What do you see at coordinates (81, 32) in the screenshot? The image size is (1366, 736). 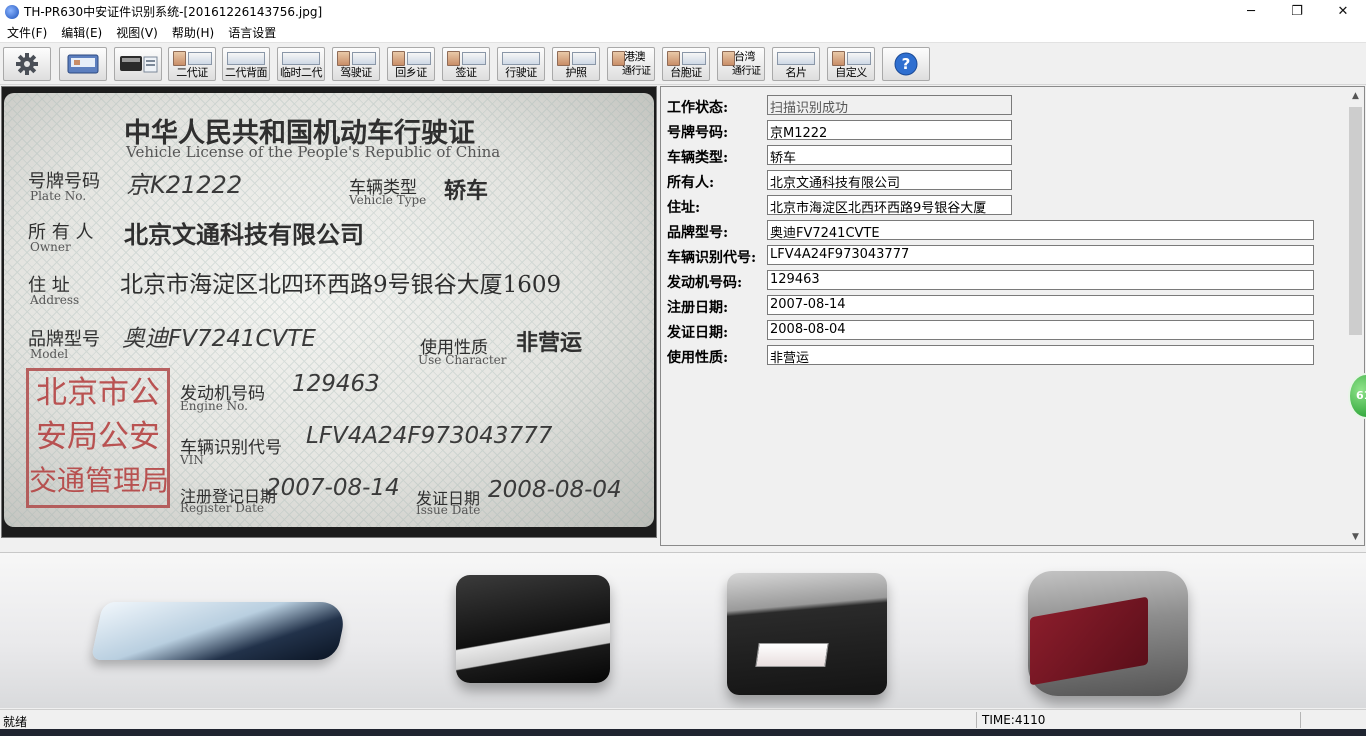 I see `menu-edit: 编辑(E)` at bounding box center [81, 32].